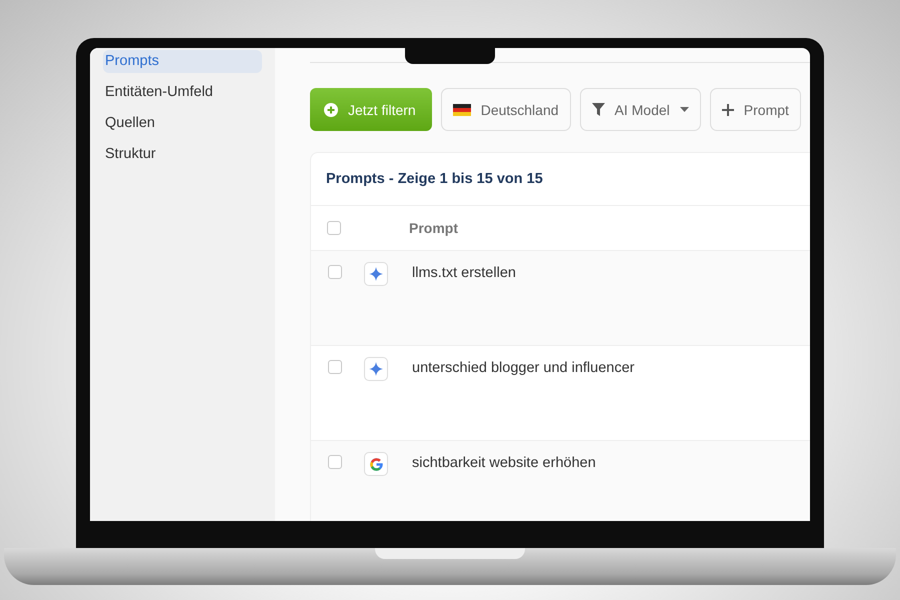 This screenshot has width=900, height=600. I want to click on sidebar-item: Struktur, so click(182, 154).